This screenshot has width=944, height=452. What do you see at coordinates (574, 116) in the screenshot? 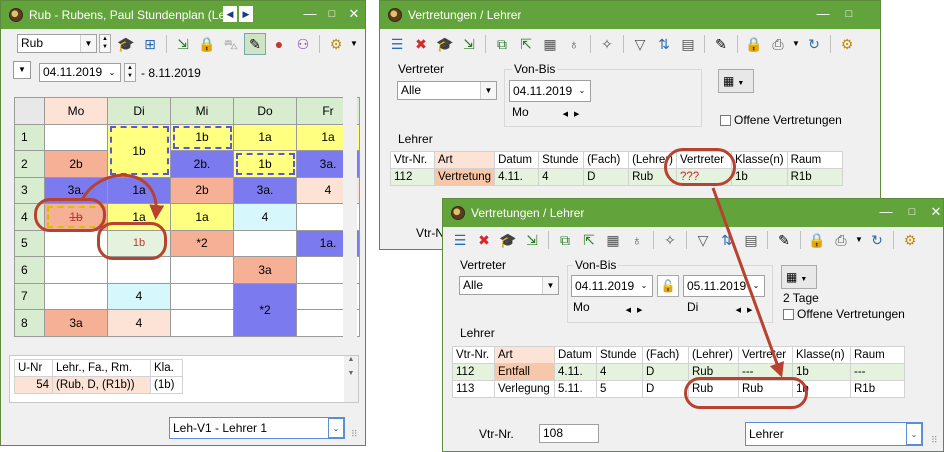
I see `day-spinner: ◀▶` at bounding box center [574, 116].